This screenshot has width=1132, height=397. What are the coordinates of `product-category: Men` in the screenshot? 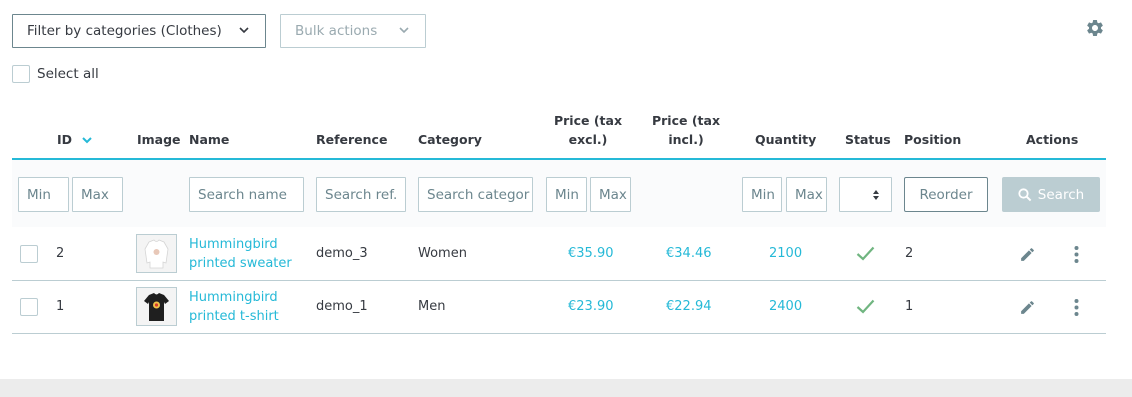 It's located at (432, 306).